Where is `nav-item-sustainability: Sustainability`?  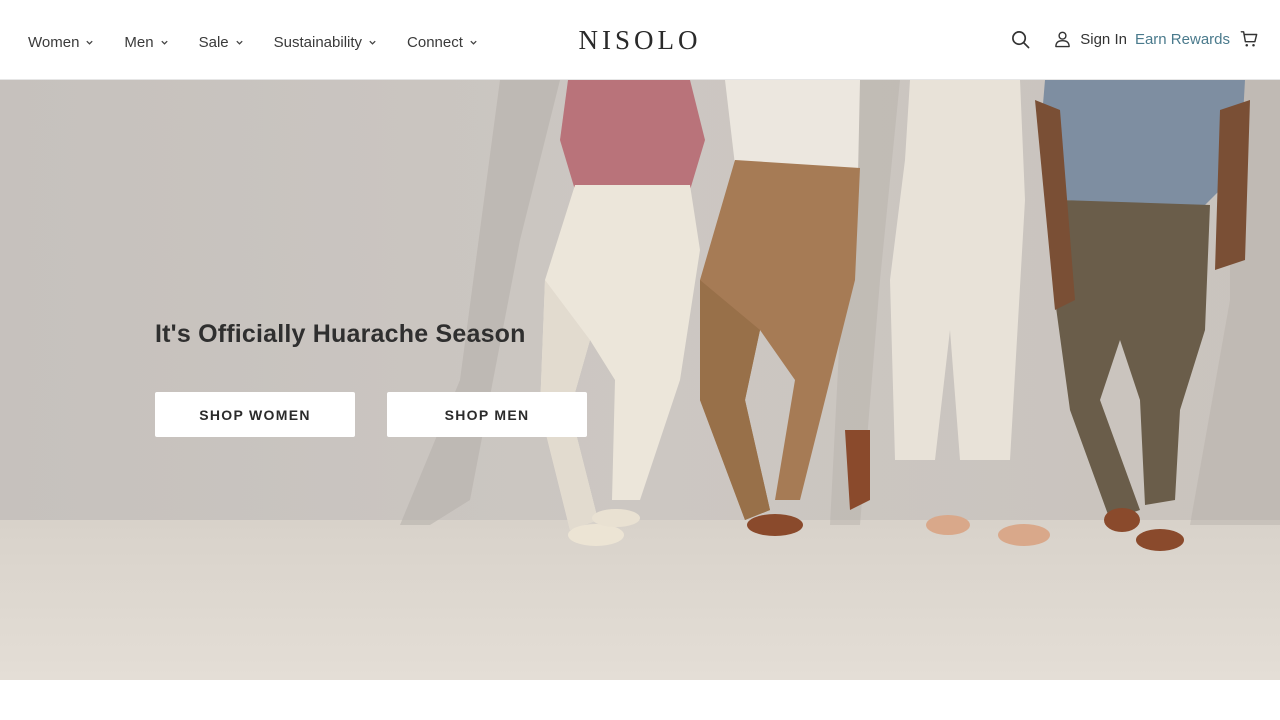 nav-item-sustainability: Sustainability is located at coordinates (325, 42).